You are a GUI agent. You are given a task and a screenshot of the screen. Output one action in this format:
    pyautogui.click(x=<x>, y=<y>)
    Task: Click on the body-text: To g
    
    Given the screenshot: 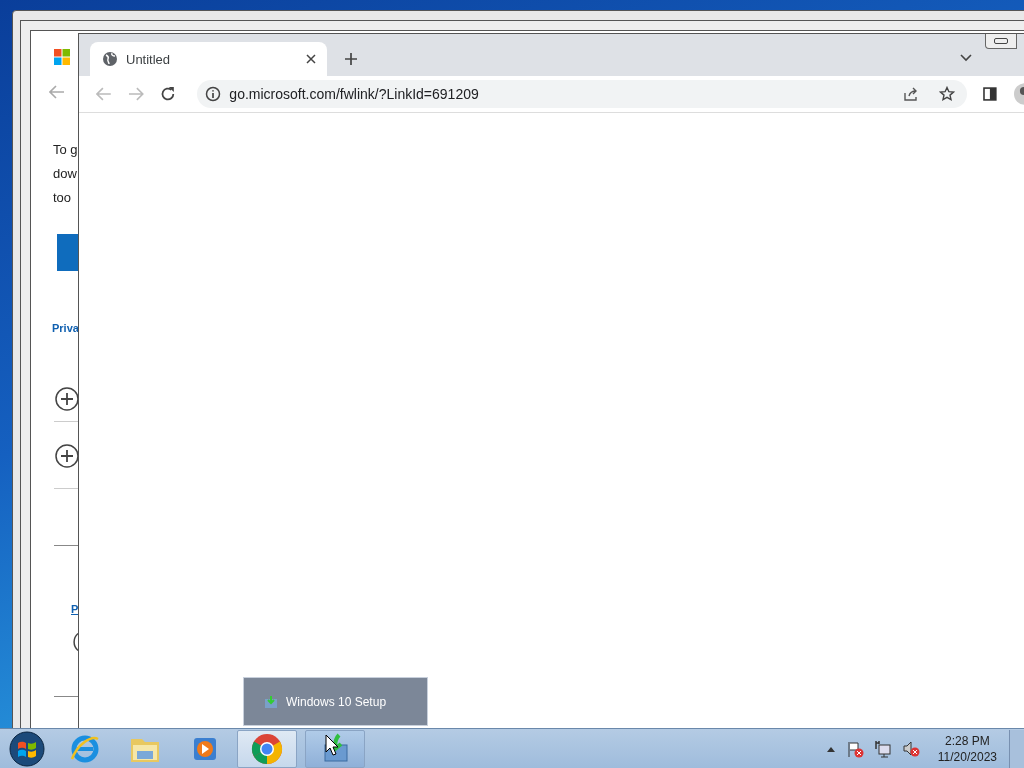 What is the action you would take?
    pyautogui.click(x=65, y=150)
    